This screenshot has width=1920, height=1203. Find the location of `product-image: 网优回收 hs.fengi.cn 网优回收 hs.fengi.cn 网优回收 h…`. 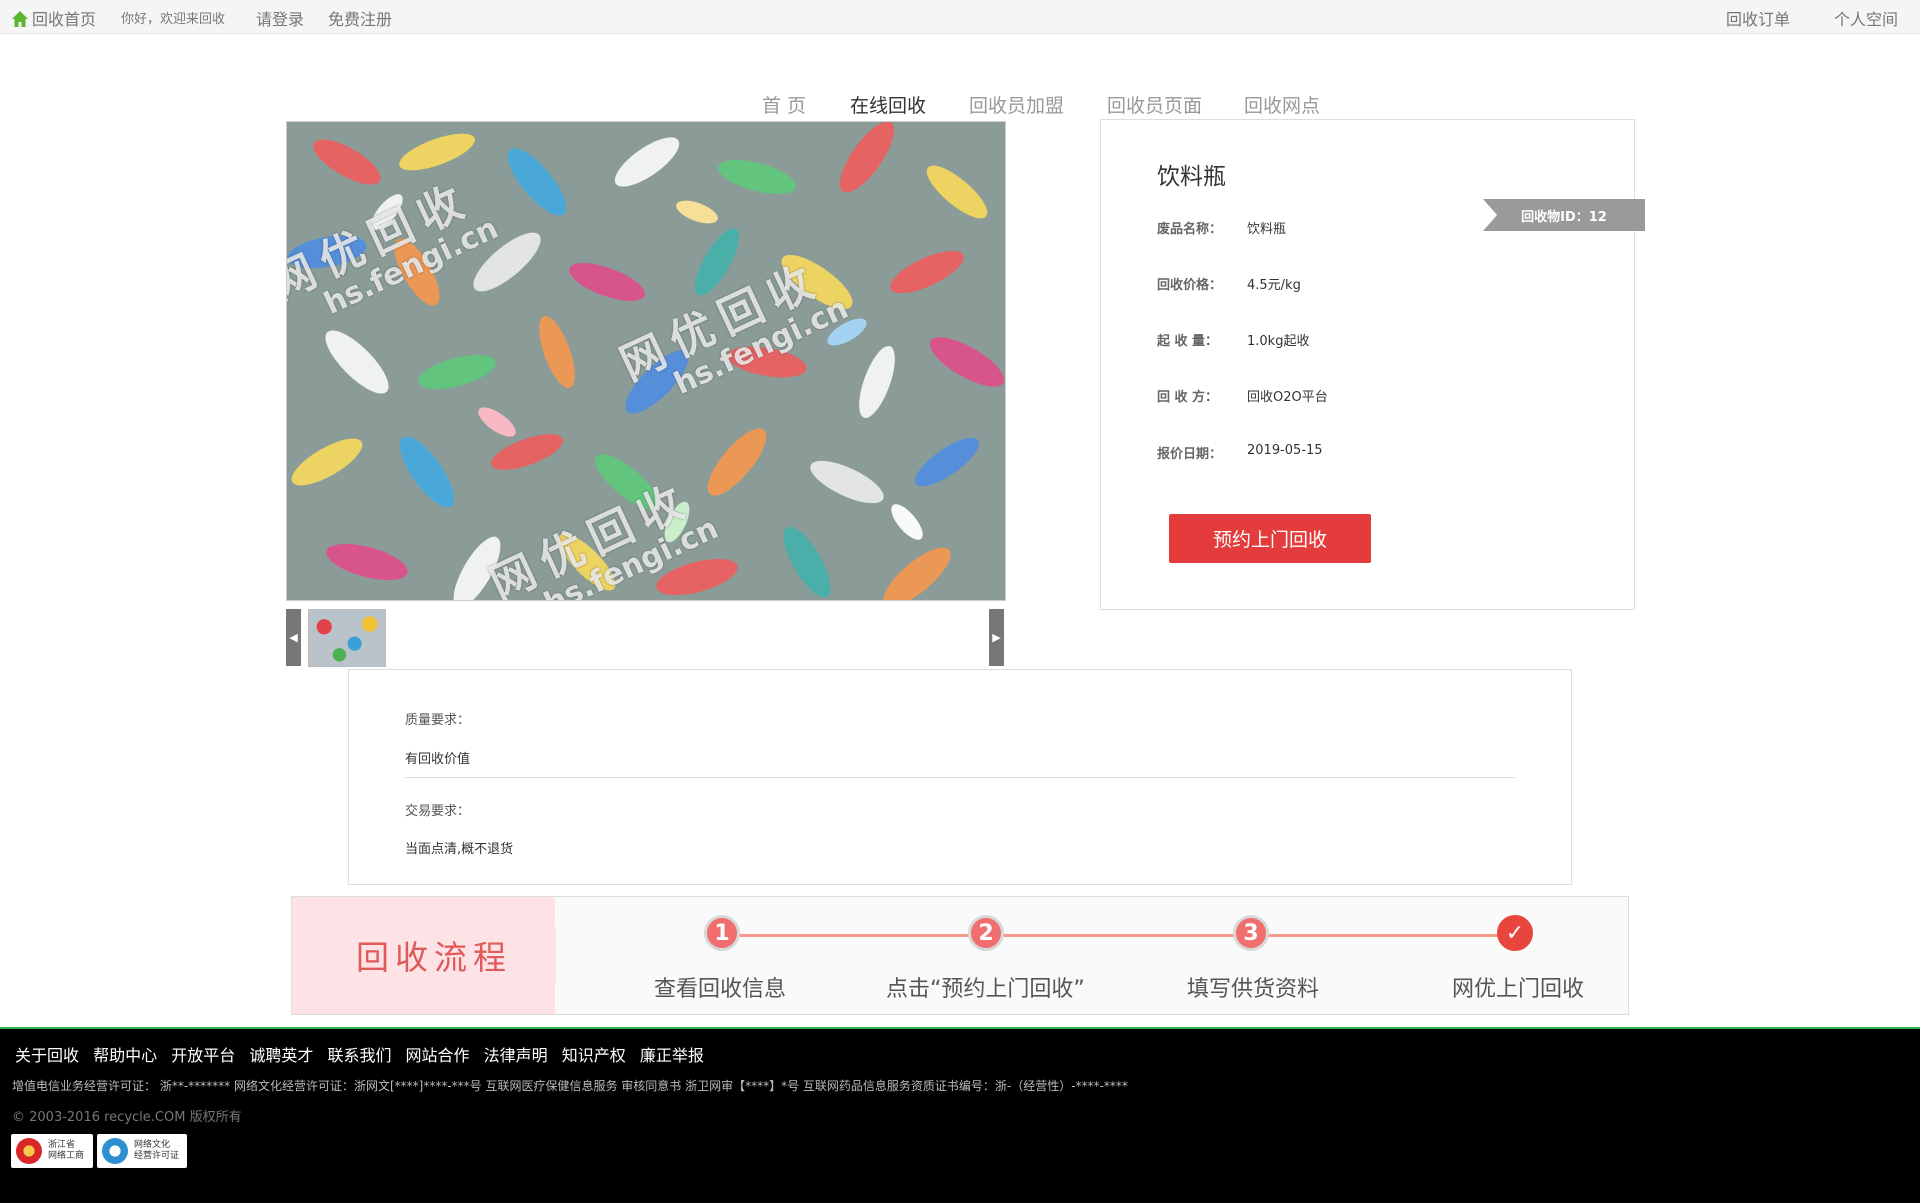

product-image: 网优回收 hs.fengi.cn 网优回收 hs.fengi.cn 网优回收 h… is located at coordinates (646, 361).